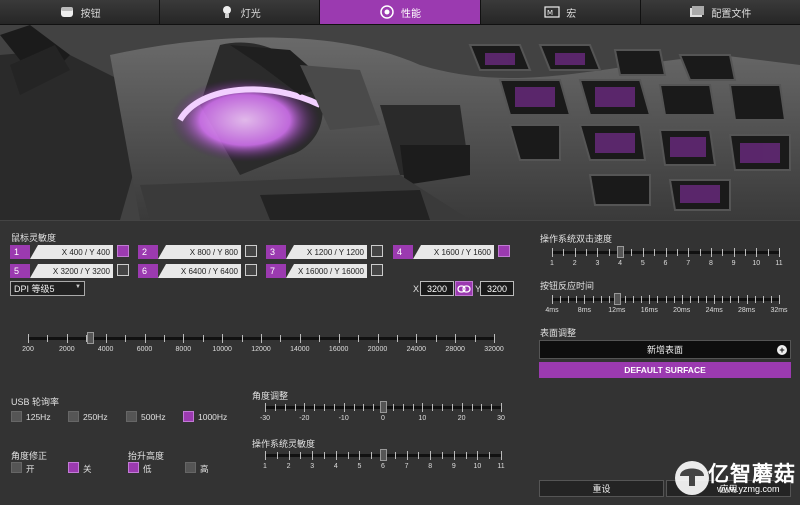  I want to click on dpi-y-input: 3200, so click(497, 288).